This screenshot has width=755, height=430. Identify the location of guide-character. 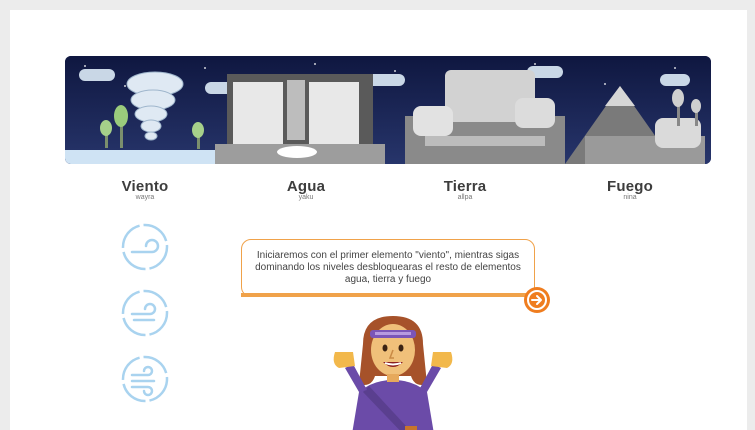
(393, 372).